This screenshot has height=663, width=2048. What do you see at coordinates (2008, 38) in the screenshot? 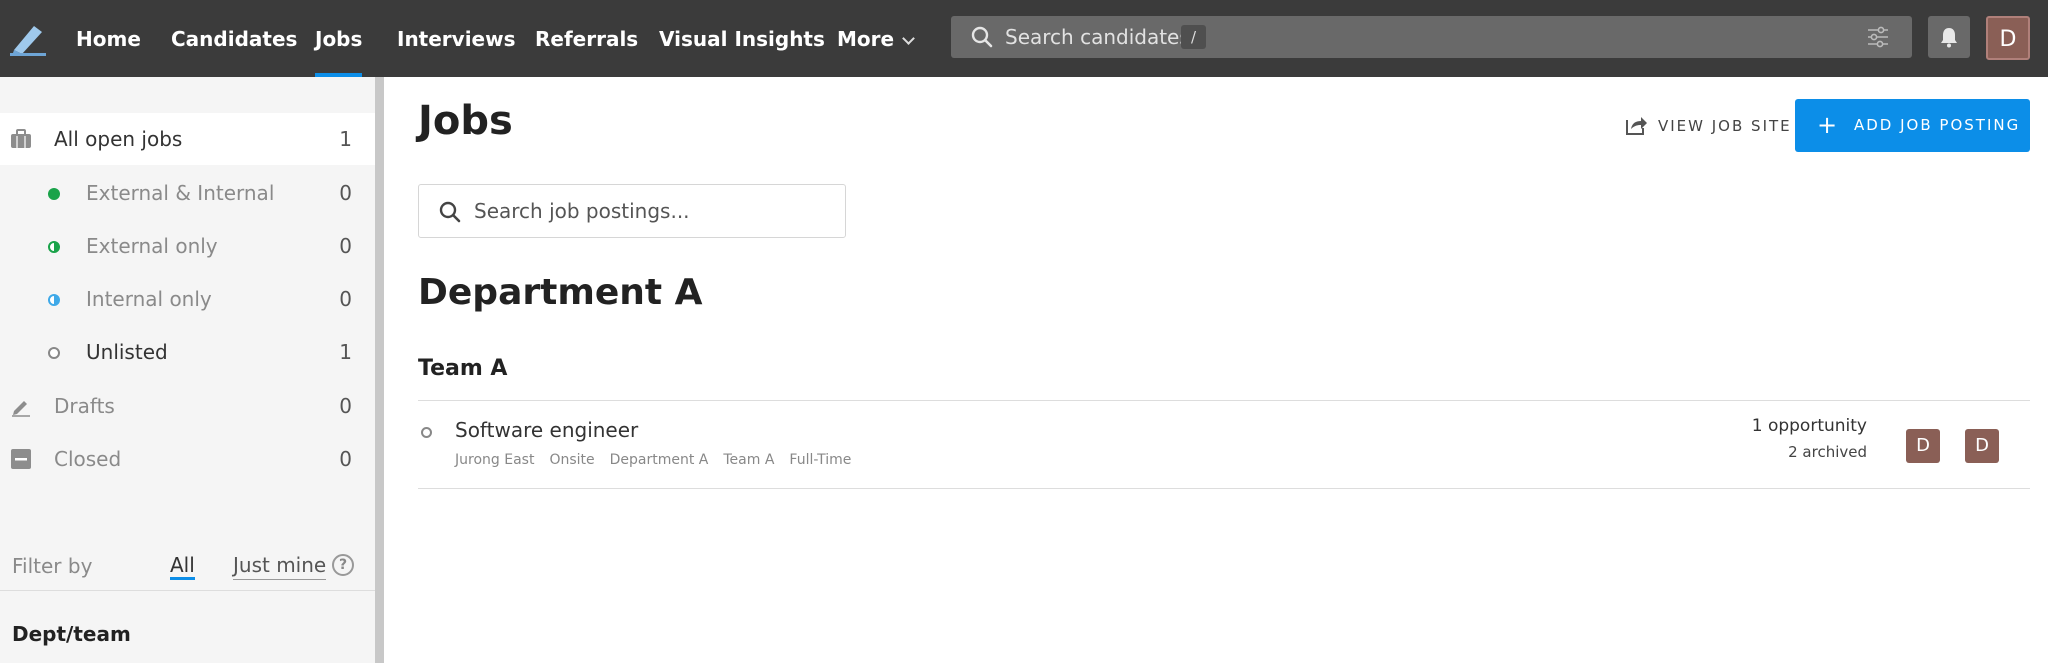
I see `user-avatar: D` at bounding box center [2008, 38].